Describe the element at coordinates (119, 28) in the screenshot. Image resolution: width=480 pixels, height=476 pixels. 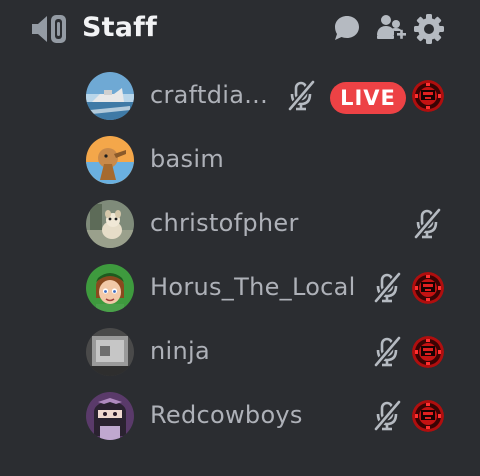
I see `channel-name: Staff` at that location.